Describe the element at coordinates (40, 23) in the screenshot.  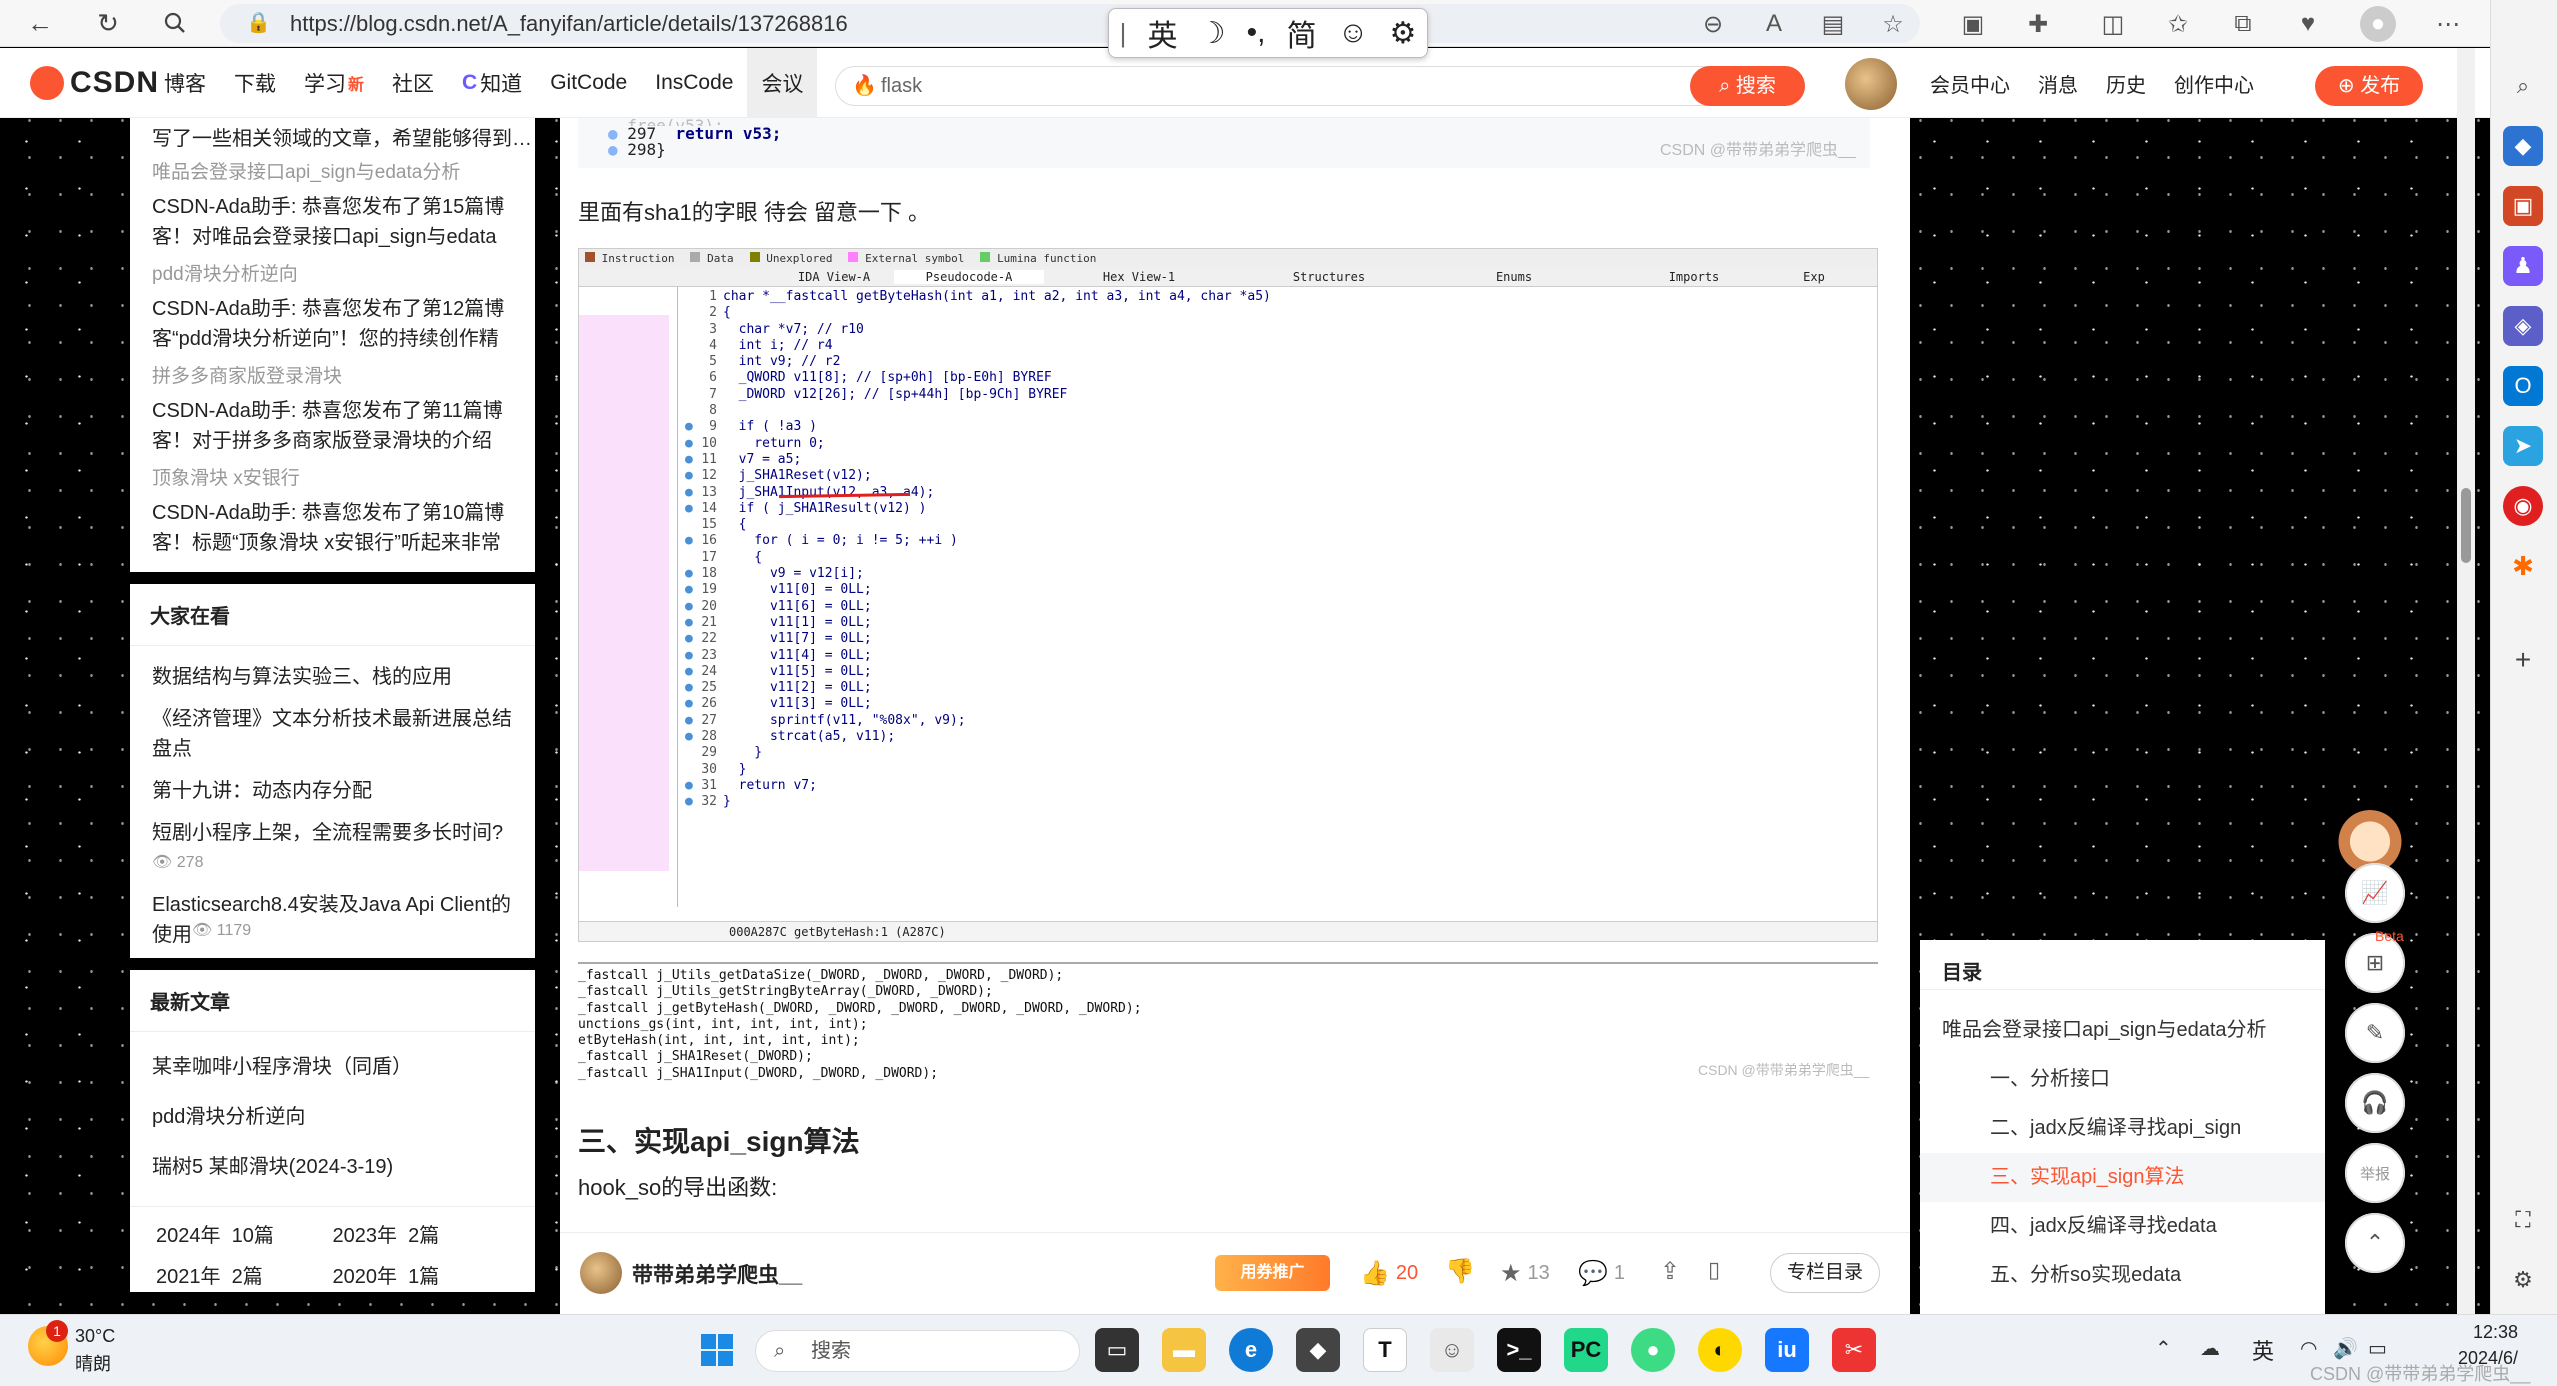
I see `back-arrow-icon: ←` at that location.